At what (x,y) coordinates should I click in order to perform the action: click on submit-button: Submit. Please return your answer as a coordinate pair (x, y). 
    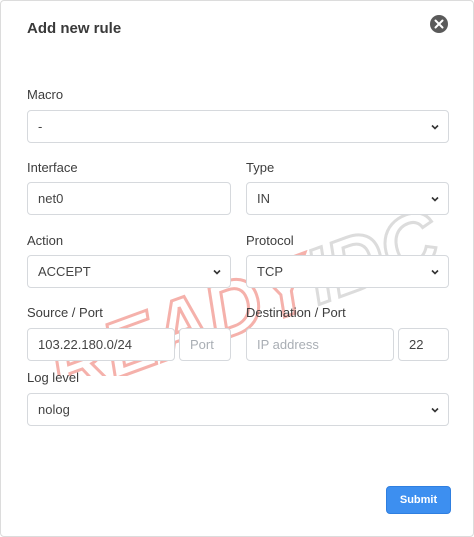
    Looking at the image, I should click on (418, 500).